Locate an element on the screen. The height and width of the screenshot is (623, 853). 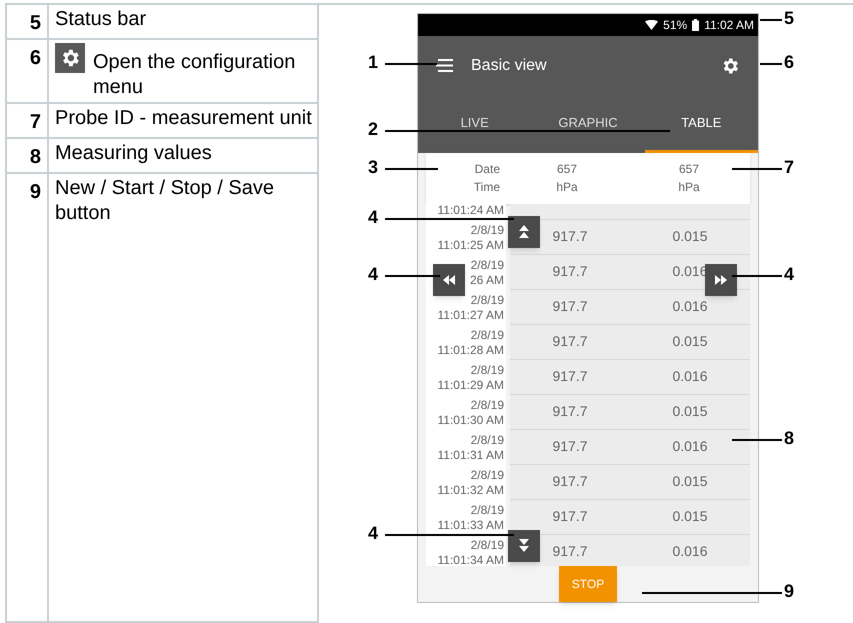
rewind-button is located at coordinates (449, 280).